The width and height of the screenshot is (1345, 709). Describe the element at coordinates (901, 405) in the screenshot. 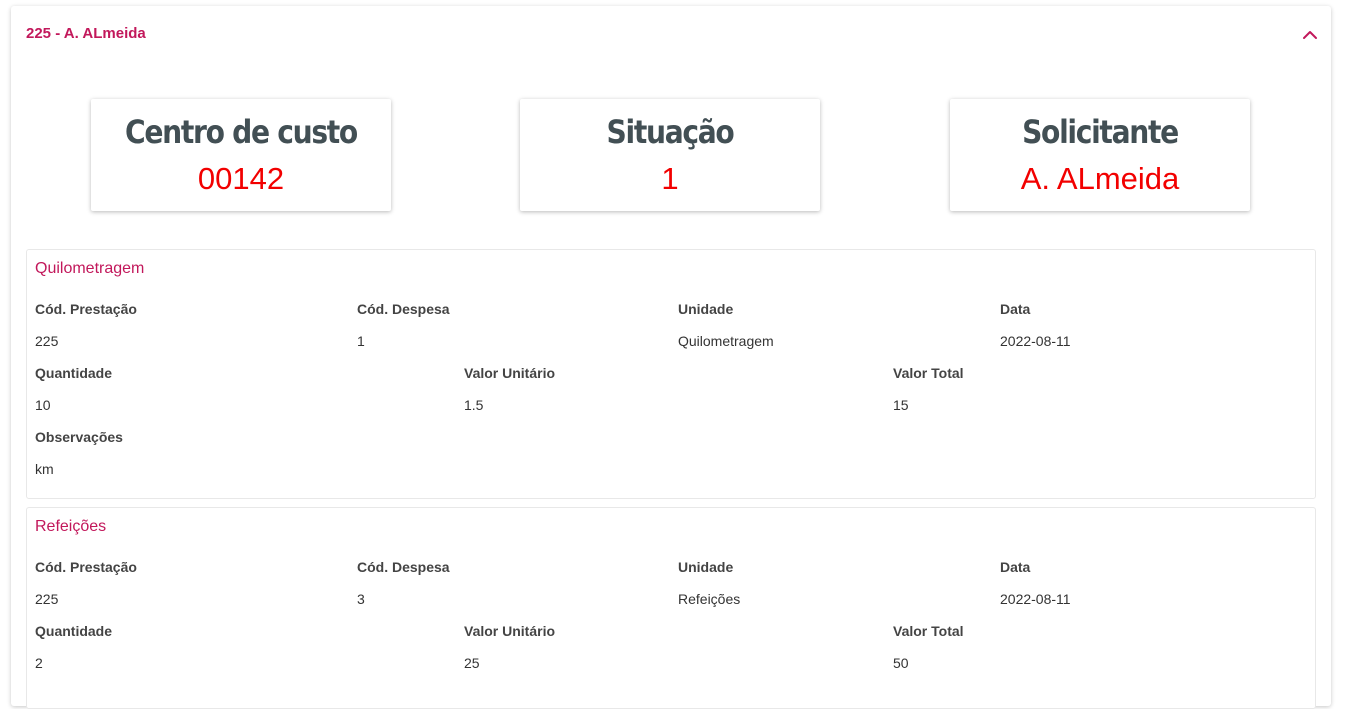

I see `value-valor-total: 15` at that location.